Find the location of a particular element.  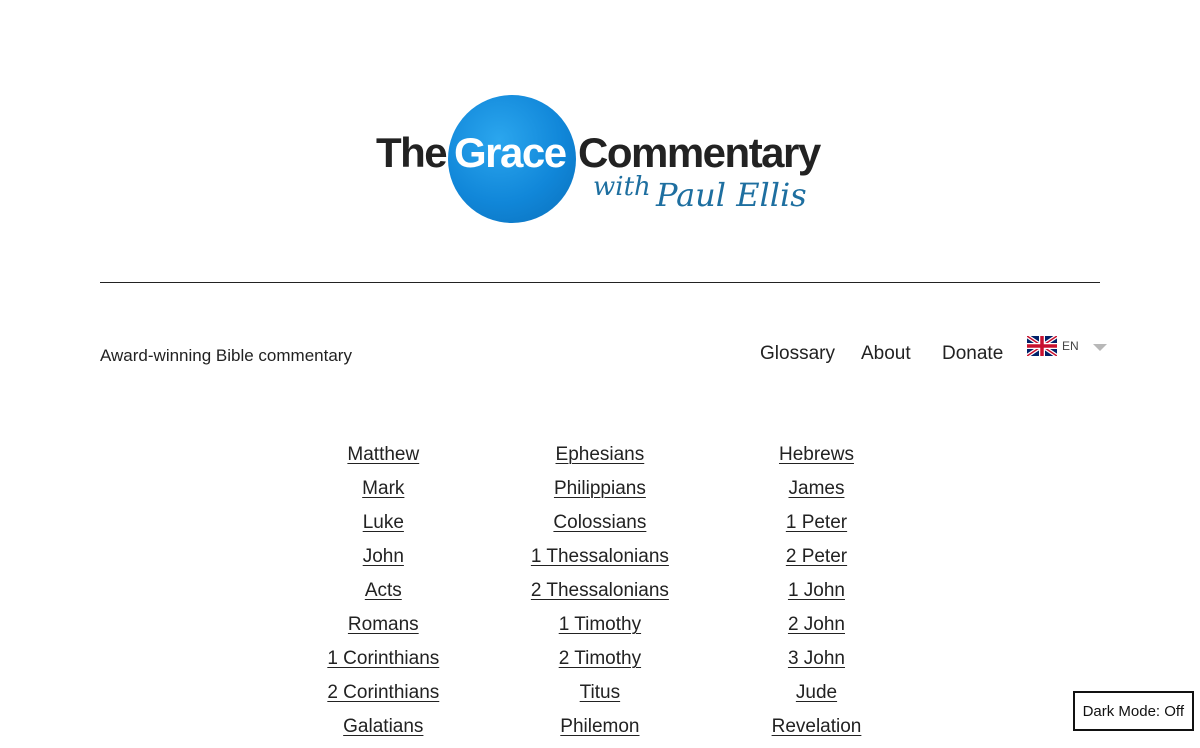

book-link: Acts is located at coordinates (383, 595).